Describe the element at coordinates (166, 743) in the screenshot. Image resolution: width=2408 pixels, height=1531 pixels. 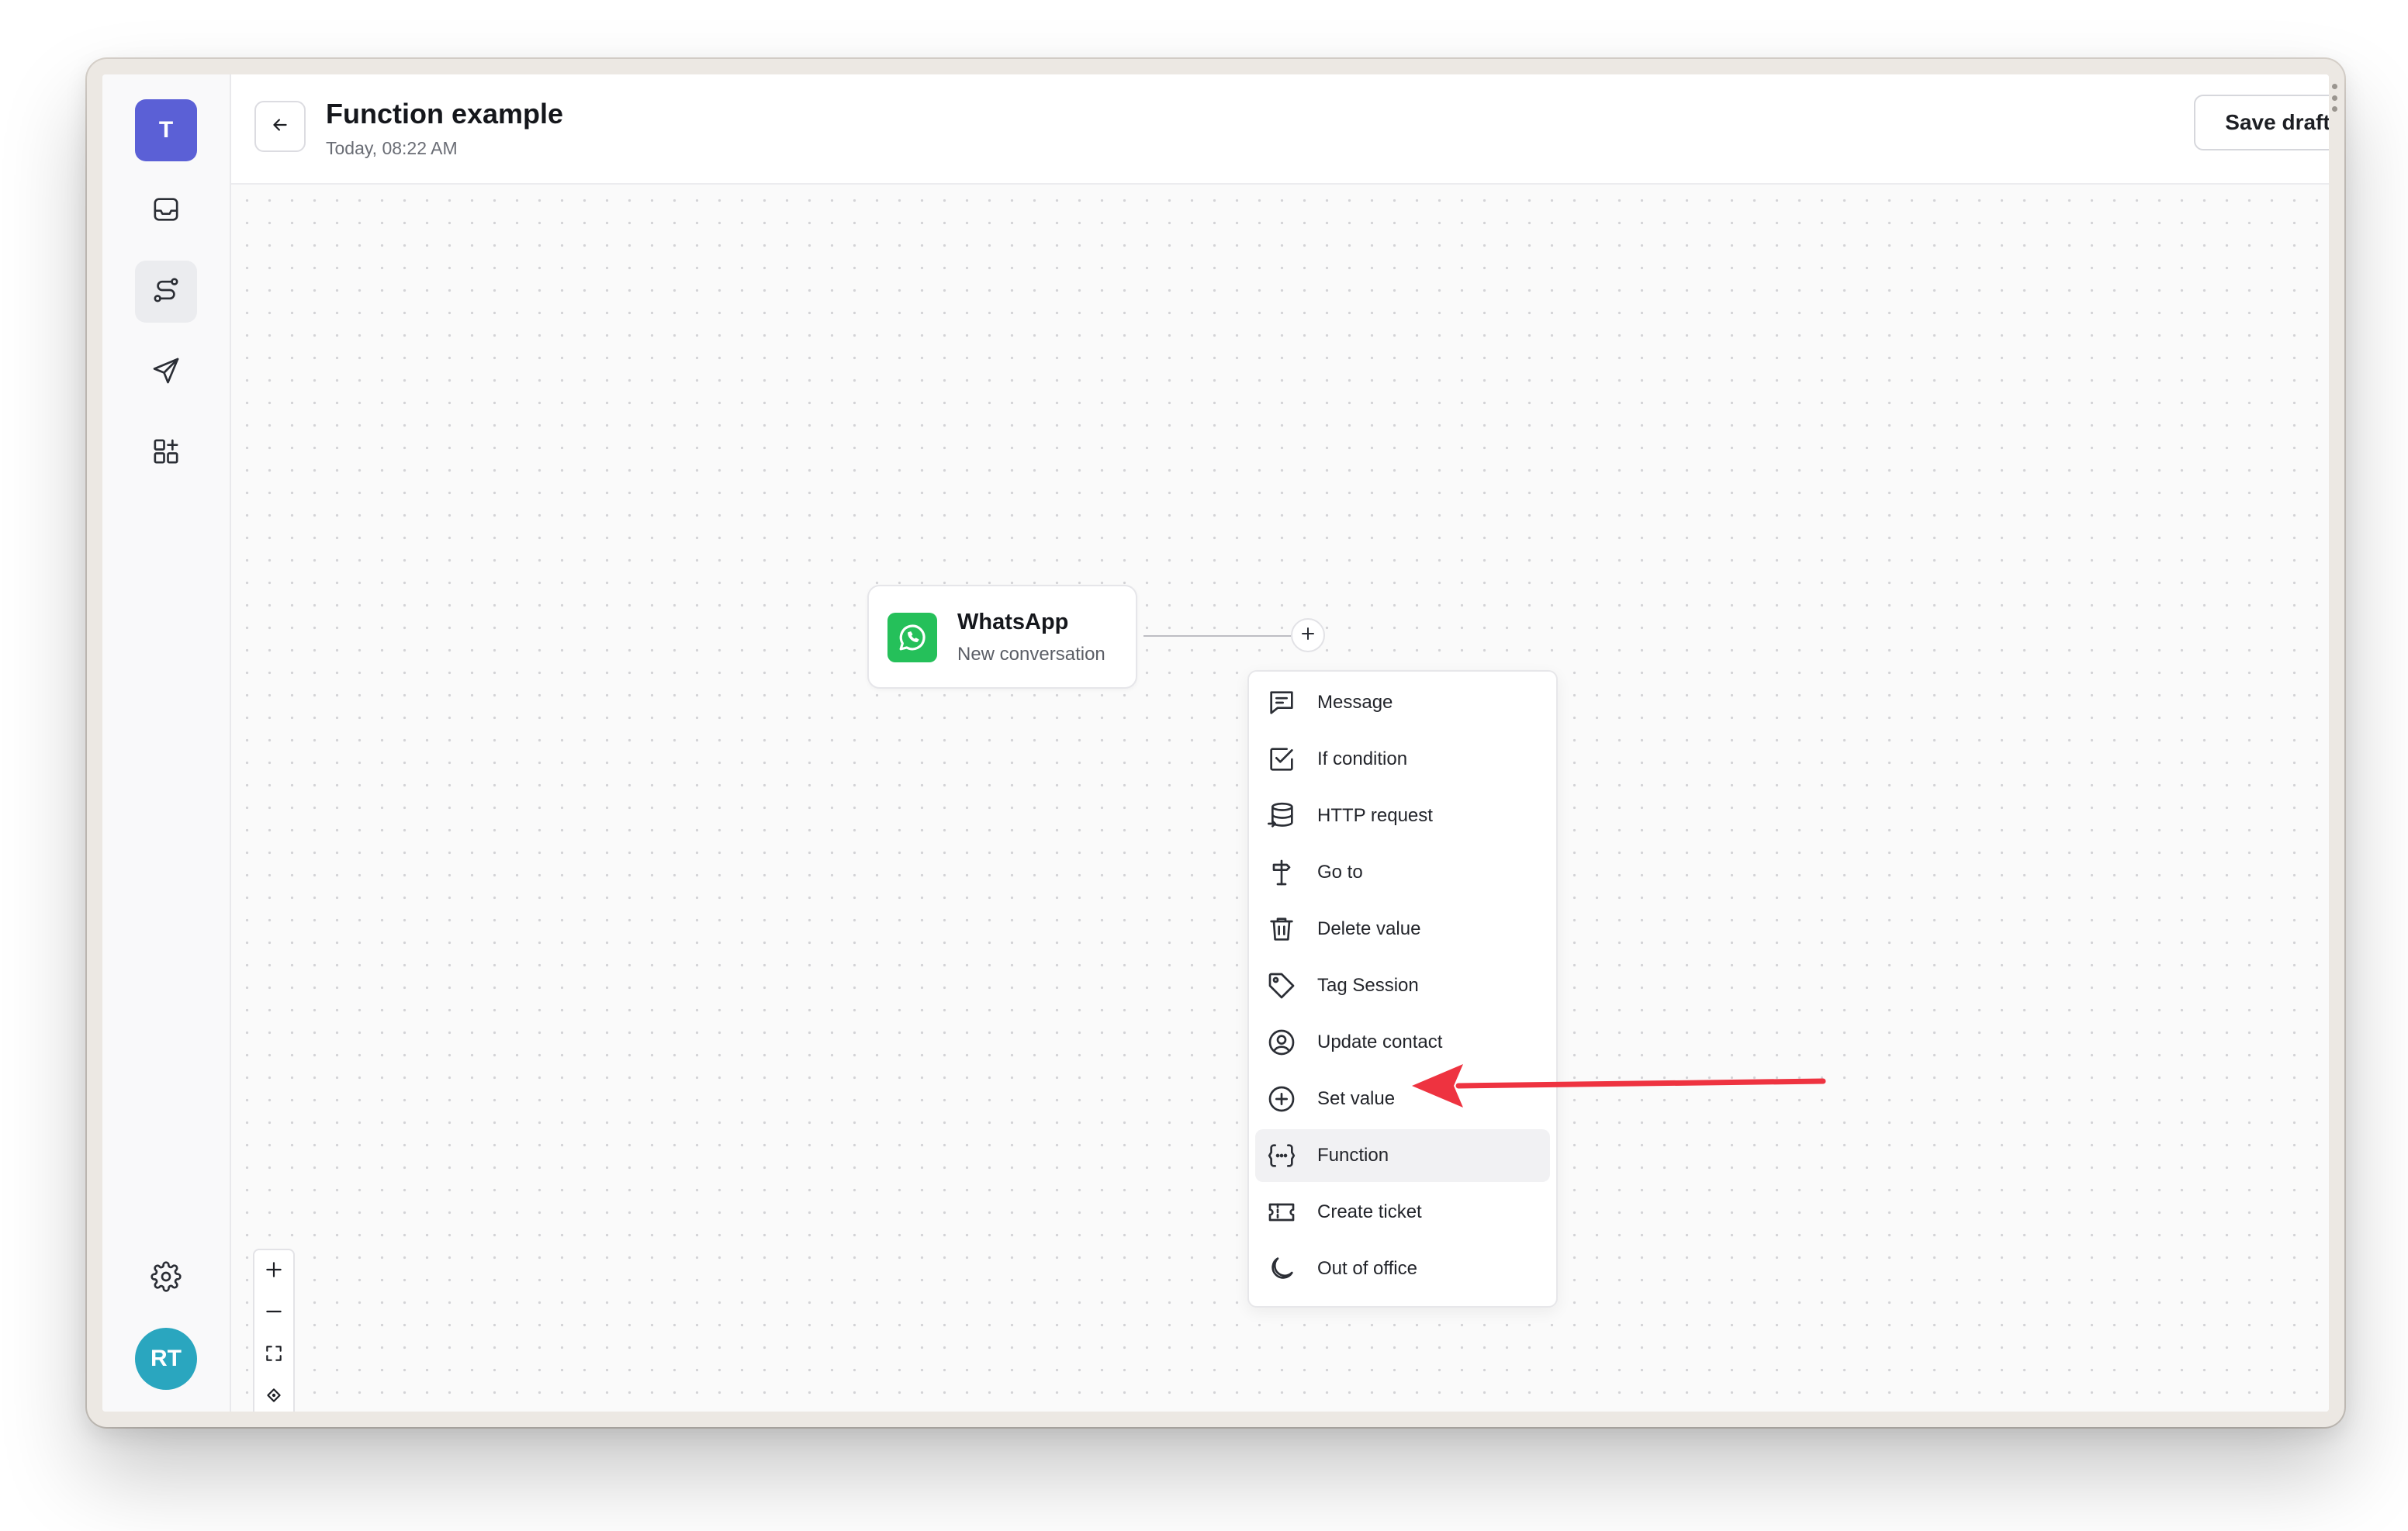
I see `sidebar: T RT` at that location.